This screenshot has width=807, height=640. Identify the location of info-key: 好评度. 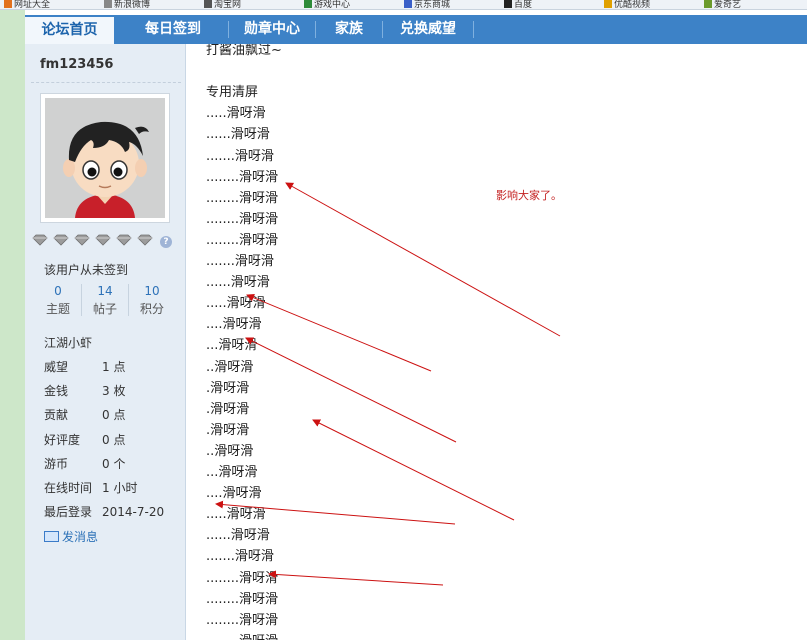
(62, 440).